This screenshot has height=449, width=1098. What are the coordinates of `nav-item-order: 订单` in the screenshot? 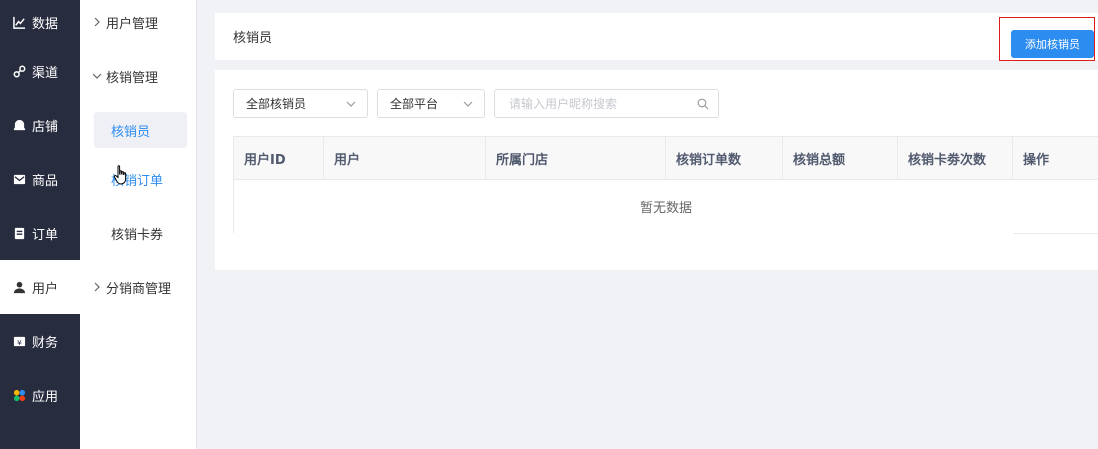 It's located at (40, 233).